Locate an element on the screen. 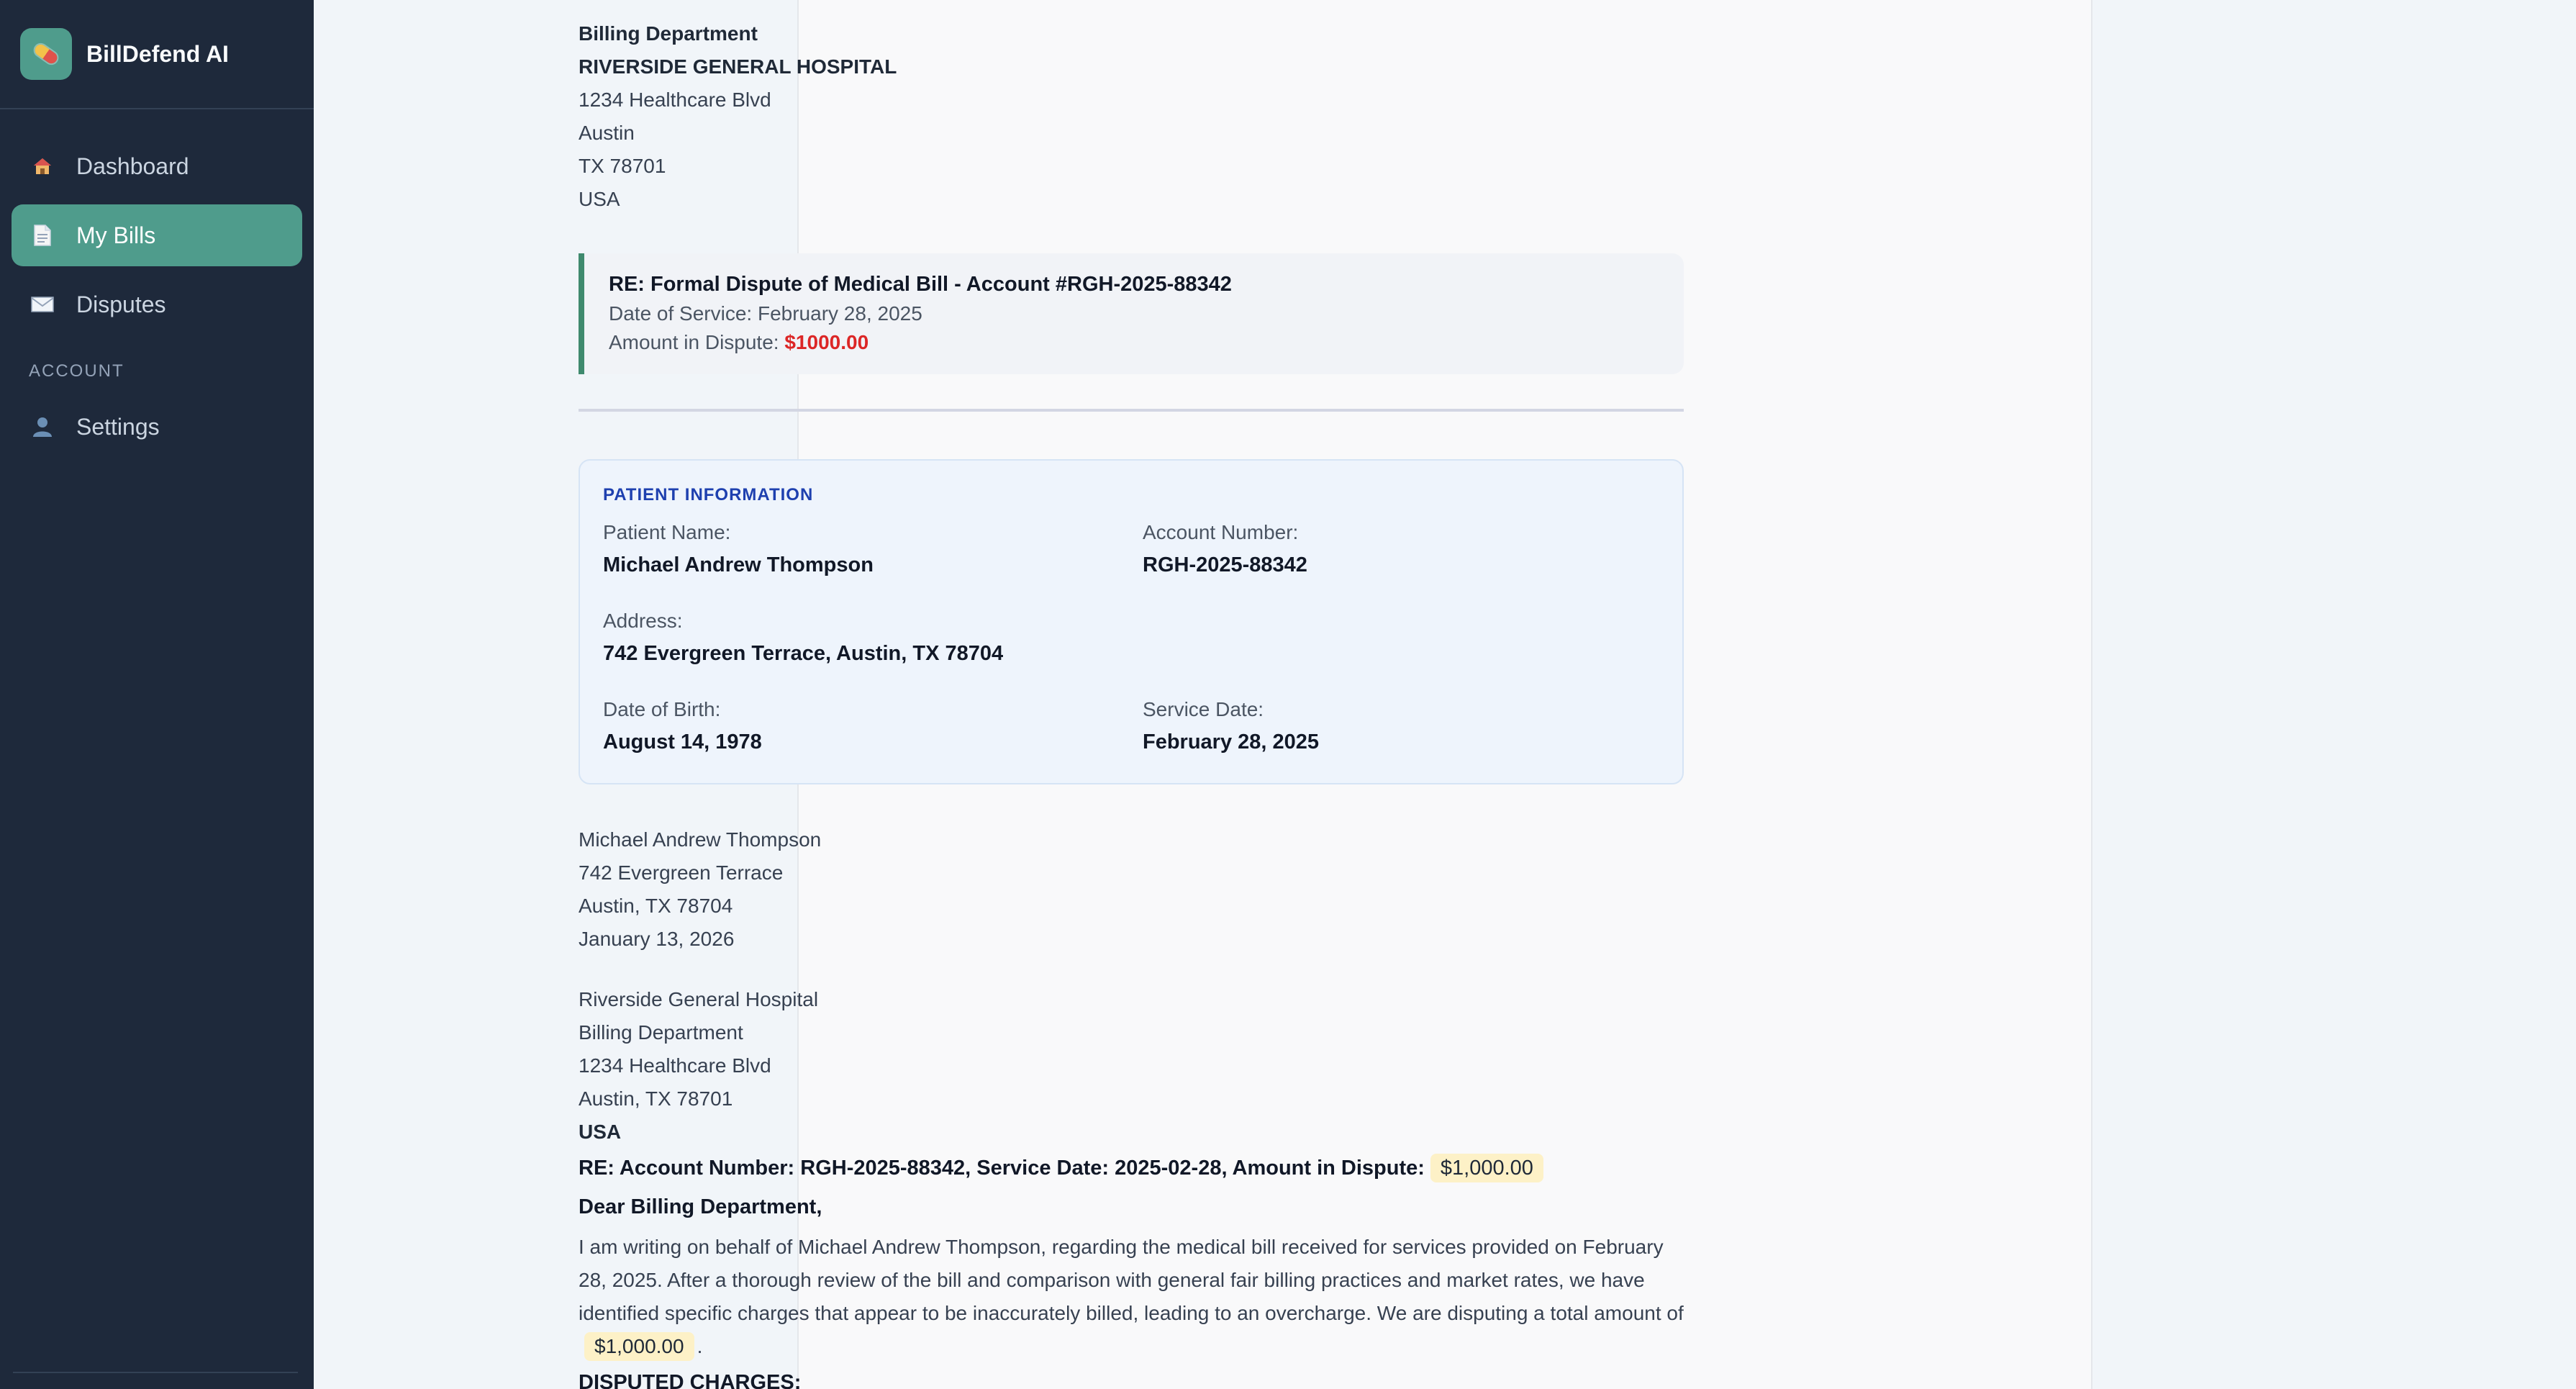 This screenshot has width=2576, height=1389. re-service-date: Date of Service: February 28, 2025 is located at coordinates (1146, 313).